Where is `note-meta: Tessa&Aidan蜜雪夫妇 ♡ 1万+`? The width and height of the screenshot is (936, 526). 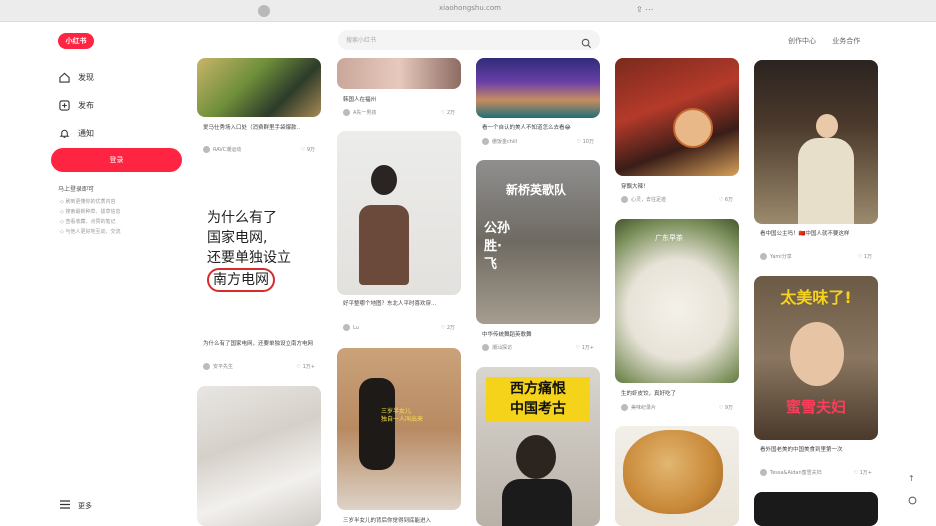
note-meta: Tessa&Aidan蜜雪夫妇 ♡ 1万+ is located at coordinates (816, 472).